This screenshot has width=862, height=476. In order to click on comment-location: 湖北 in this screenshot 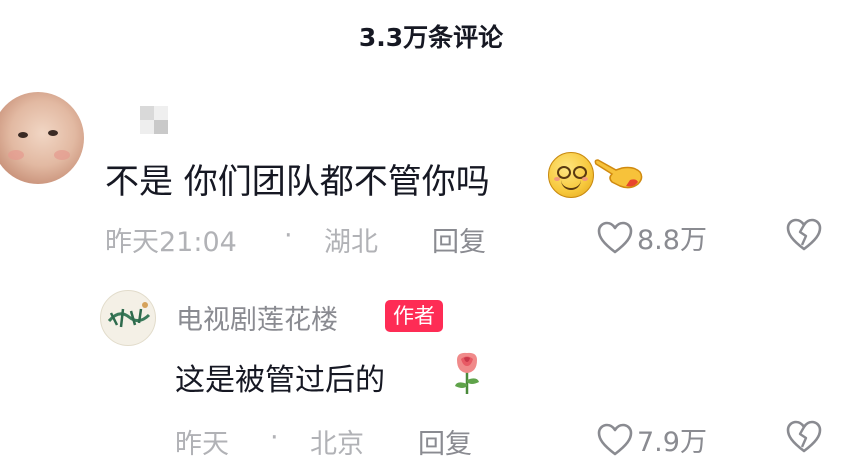, I will do `click(351, 242)`.